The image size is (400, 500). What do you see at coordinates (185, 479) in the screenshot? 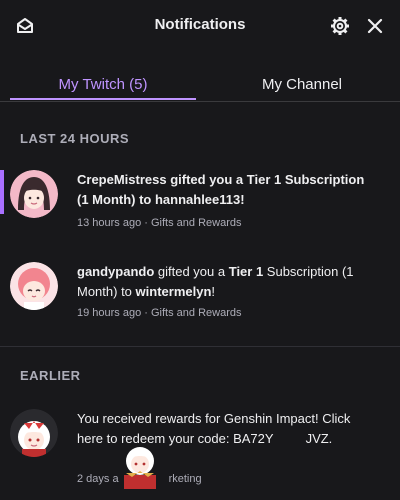
I see `meta-text: rketing` at bounding box center [185, 479].